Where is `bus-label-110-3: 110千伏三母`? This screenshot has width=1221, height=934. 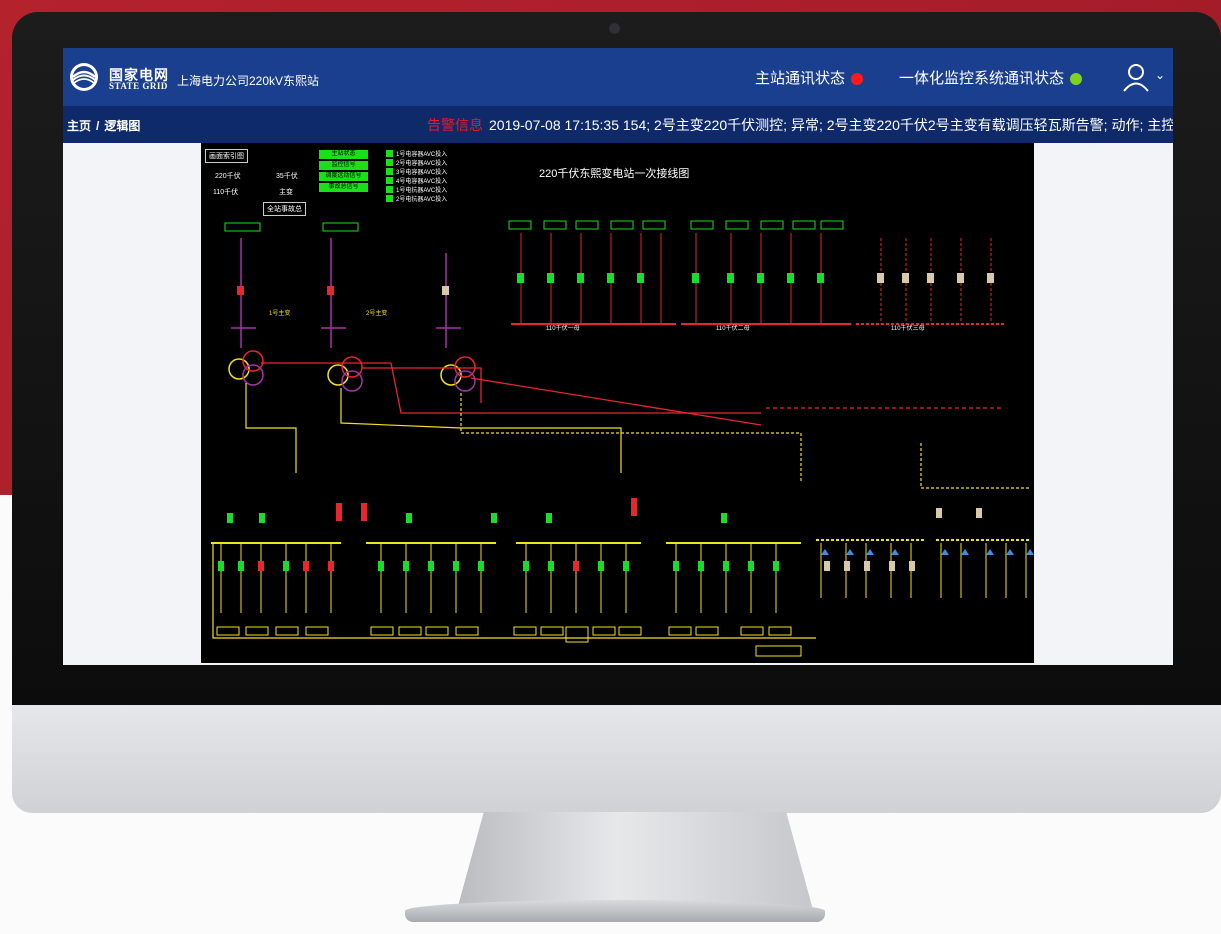 bus-label-110-3: 110千伏三母 is located at coordinates (908, 328).